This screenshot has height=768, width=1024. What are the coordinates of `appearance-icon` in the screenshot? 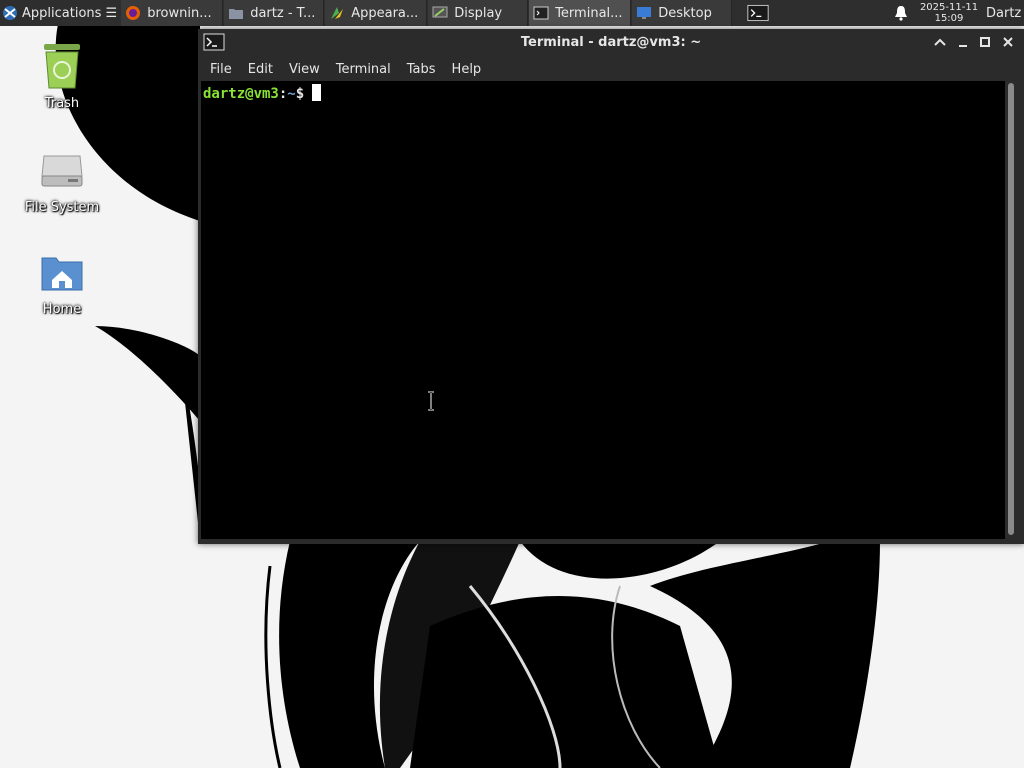 It's located at (337, 13).